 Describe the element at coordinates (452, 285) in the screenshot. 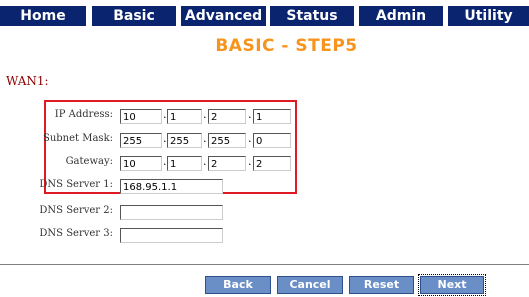

I see `next-button: Next` at that location.